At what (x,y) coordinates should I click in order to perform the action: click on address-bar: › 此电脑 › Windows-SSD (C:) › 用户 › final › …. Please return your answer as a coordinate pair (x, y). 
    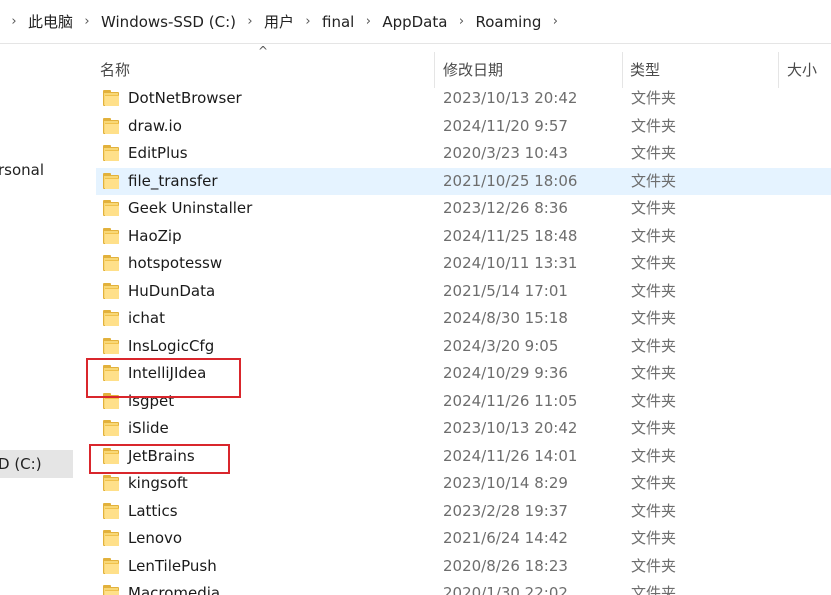
    Looking at the image, I should click on (415, 22).